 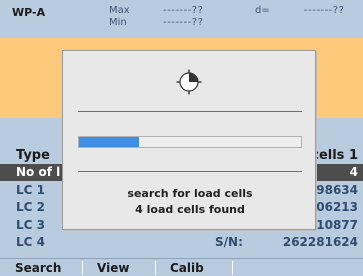 I want to click on progress-fill, so click(x=109, y=142).